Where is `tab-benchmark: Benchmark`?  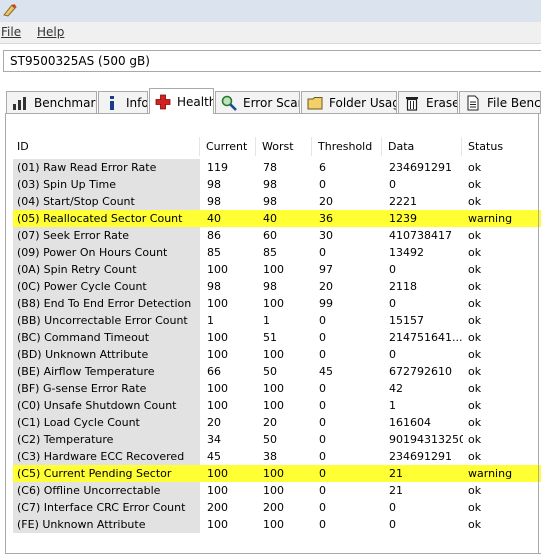
tab-benchmark: Benchmark is located at coordinates (51, 102).